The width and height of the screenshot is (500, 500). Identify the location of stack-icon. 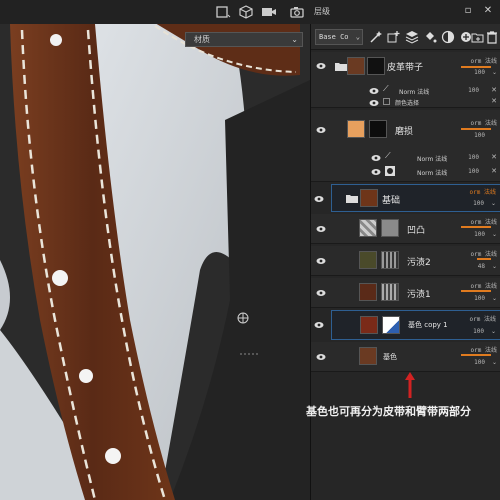
(412, 37).